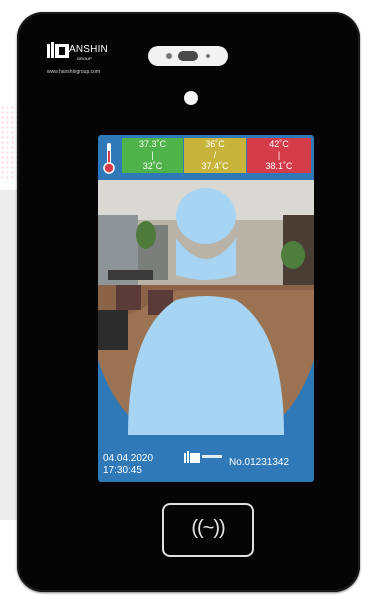 The height and width of the screenshot is (599, 379). I want to click on nfc-icon: ((~)), so click(208, 528).